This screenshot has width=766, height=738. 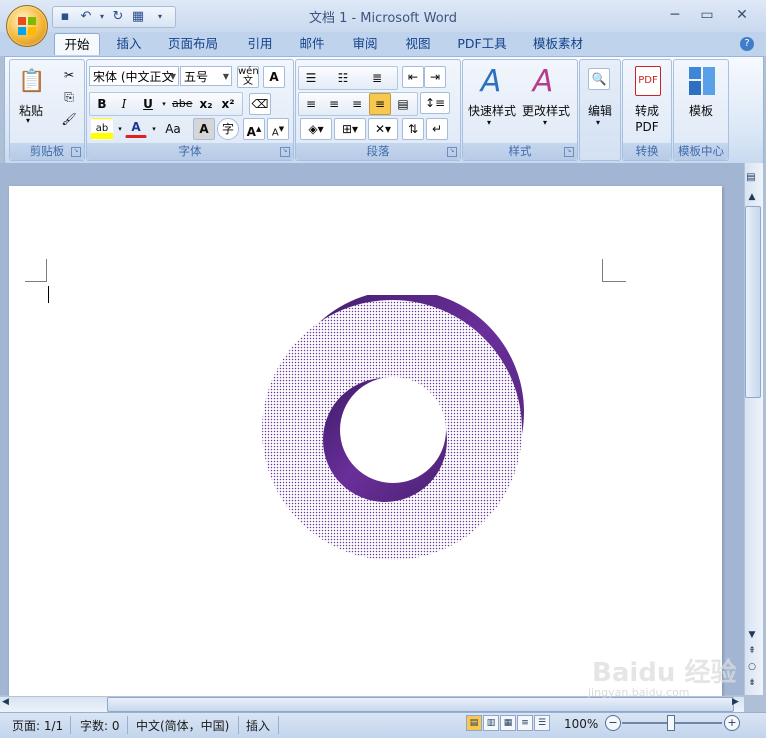 What do you see at coordinates (182, 104) in the screenshot?
I see `strikethrough-button: abe` at bounding box center [182, 104].